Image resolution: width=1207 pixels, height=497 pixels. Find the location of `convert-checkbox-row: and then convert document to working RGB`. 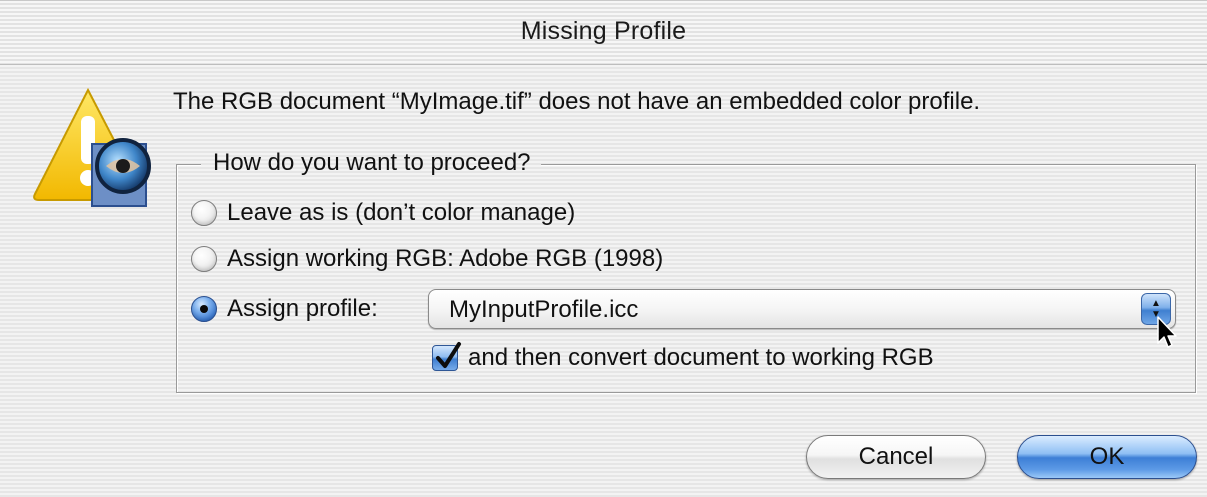

convert-checkbox-row: and then convert document to working RGB is located at coordinates (683, 358).